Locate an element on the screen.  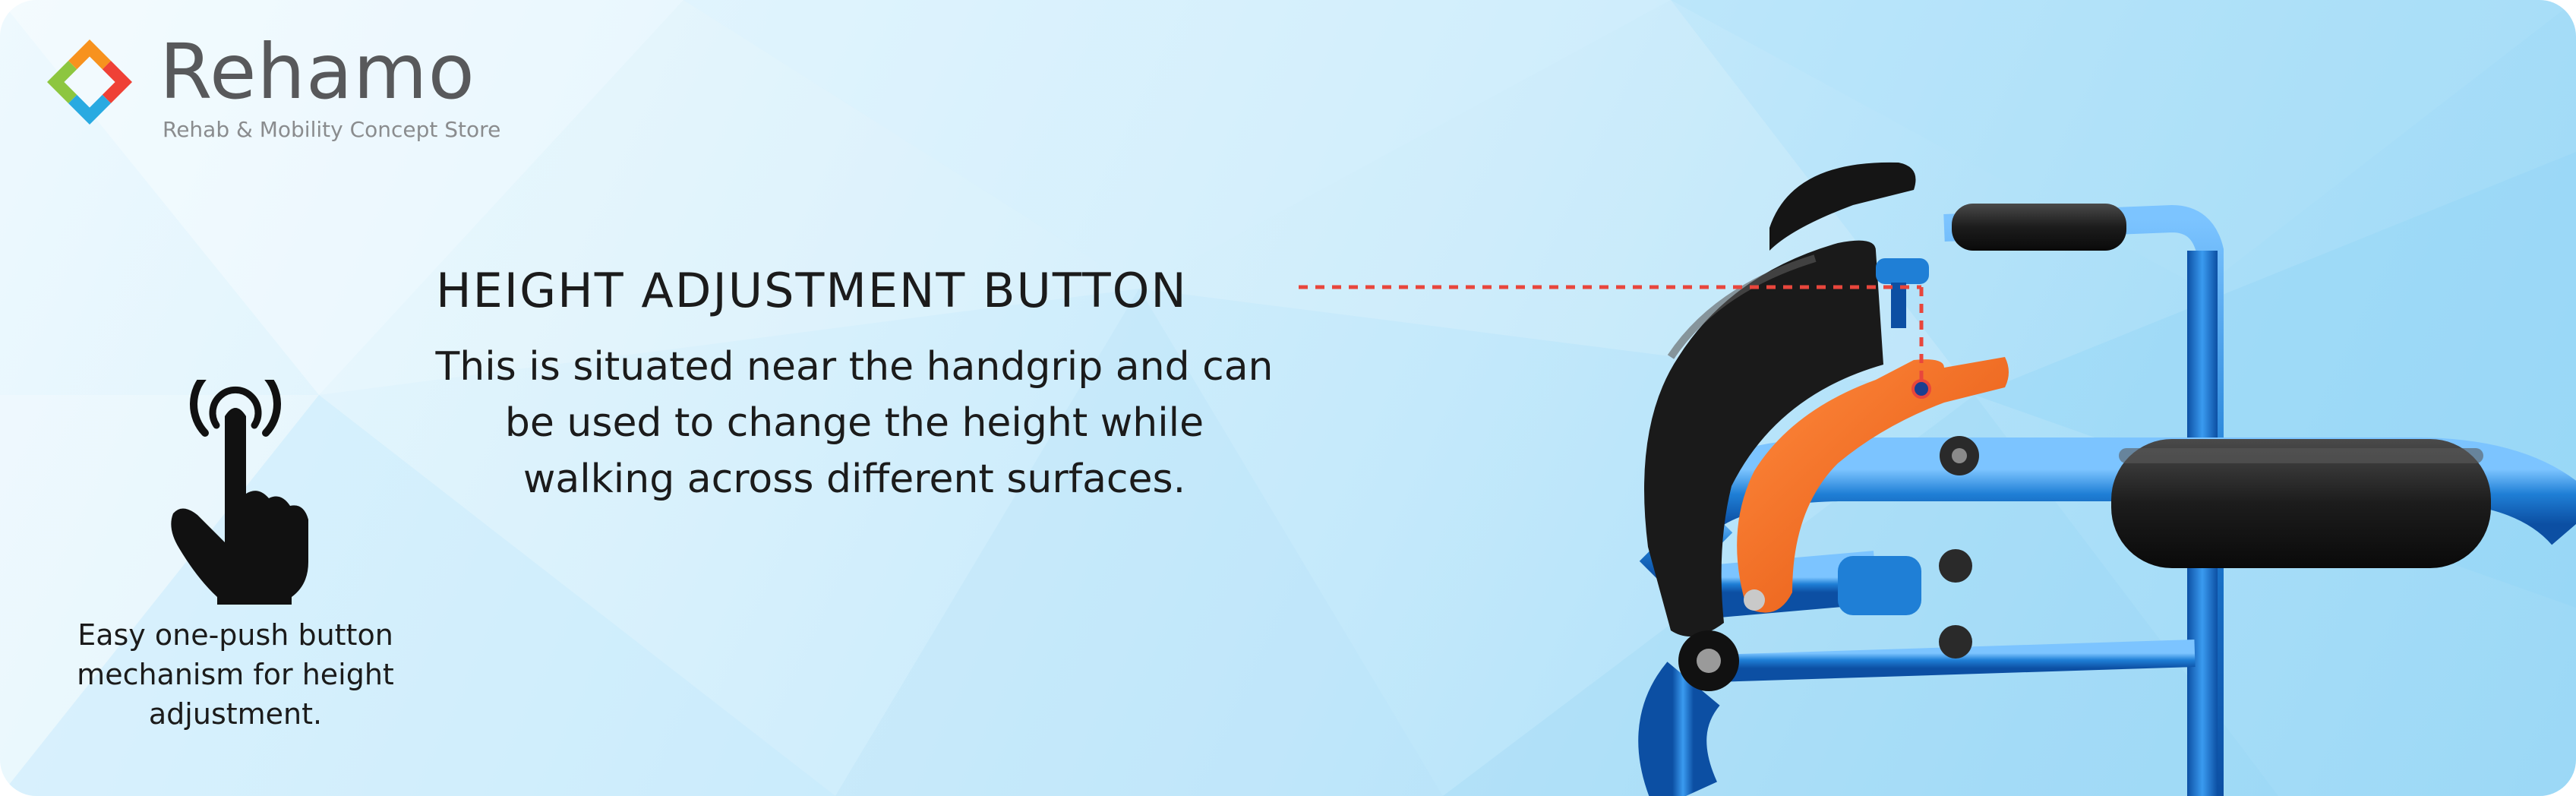
brand-tagline: Rehab & Mobility Concept Store is located at coordinates (332, 129).